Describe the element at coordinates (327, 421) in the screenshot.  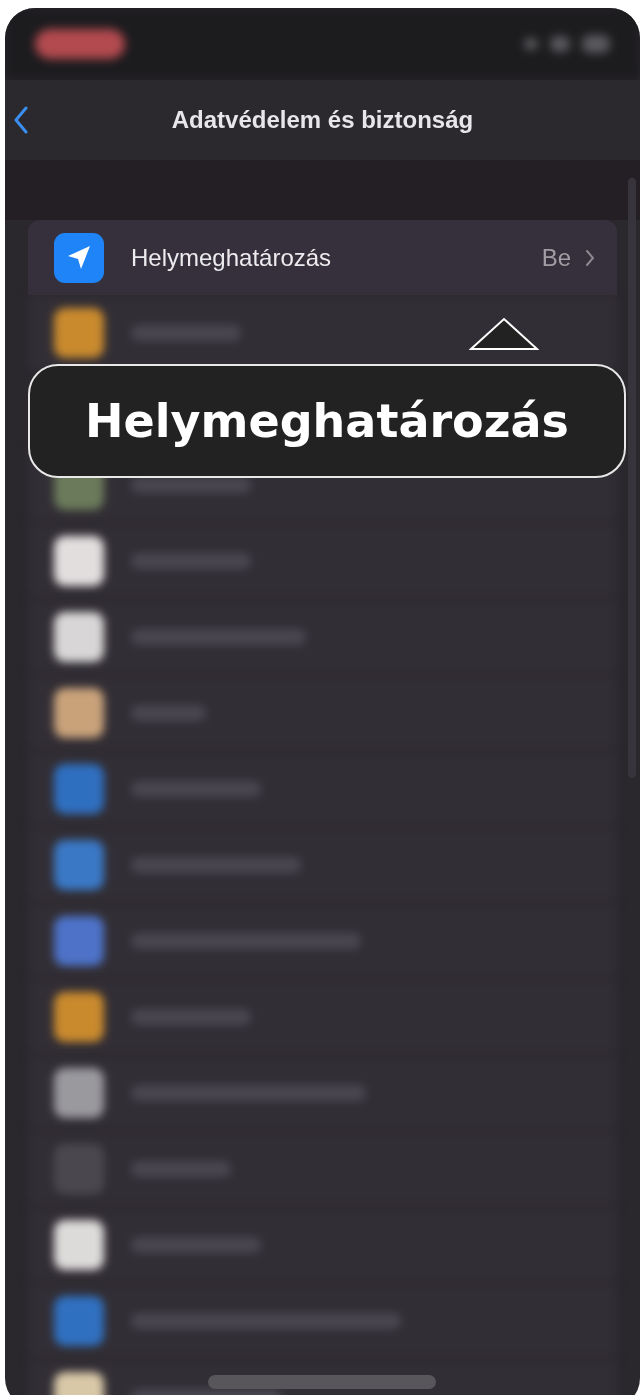
I see `callout-label: Helymeghatározás` at that location.